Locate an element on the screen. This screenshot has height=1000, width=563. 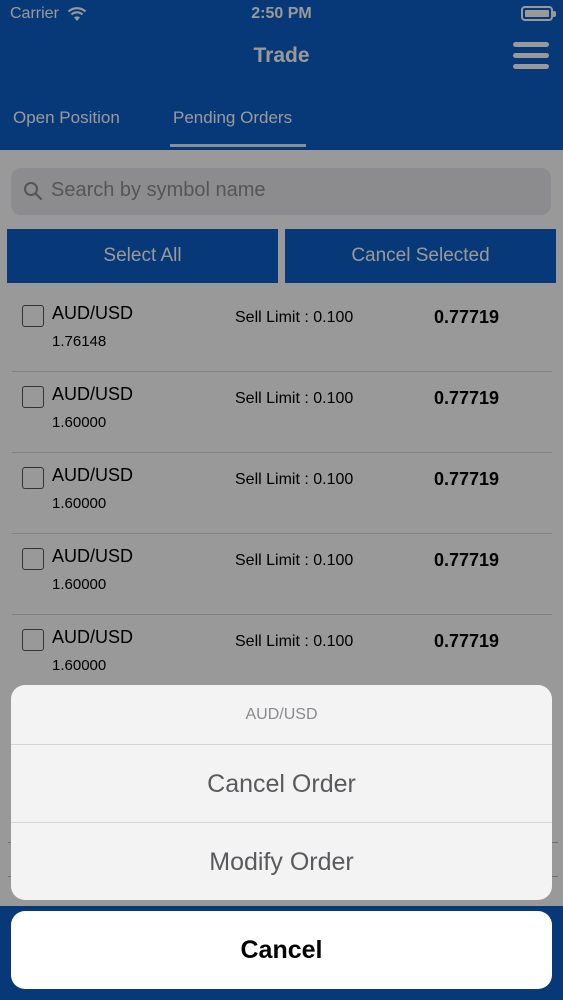
cancel-order-button: Cancel Order is located at coordinates (281, 784).